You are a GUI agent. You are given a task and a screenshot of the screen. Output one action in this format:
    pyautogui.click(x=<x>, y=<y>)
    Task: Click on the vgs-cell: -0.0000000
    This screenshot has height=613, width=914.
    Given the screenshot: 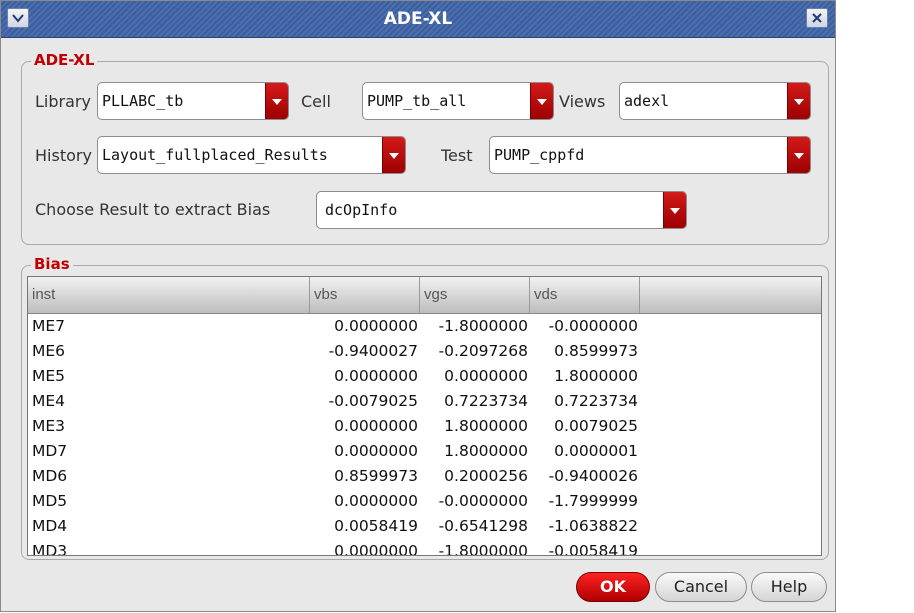 What is the action you would take?
    pyautogui.click(x=483, y=501)
    